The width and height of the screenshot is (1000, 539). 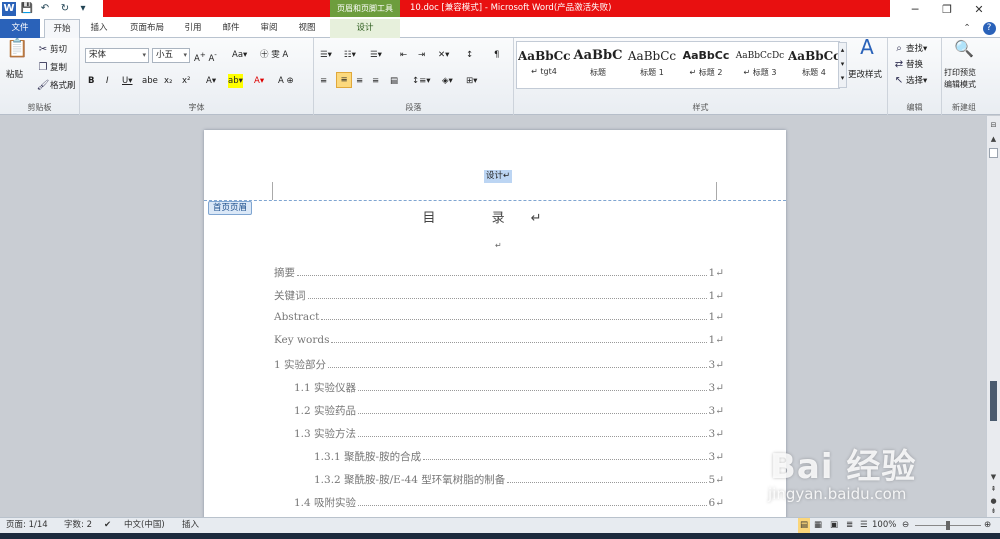 I want to click on change-styles-icon: A, so click(x=867, y=50).